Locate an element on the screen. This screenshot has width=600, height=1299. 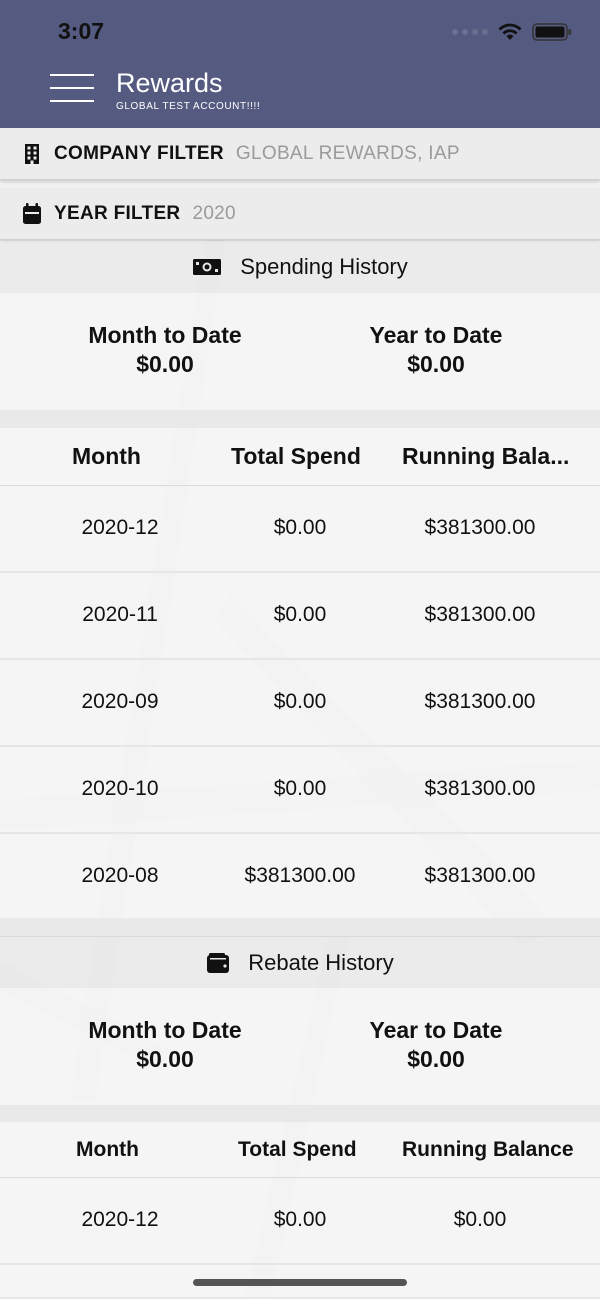
signal-icon is located at coordinates (470, 32).